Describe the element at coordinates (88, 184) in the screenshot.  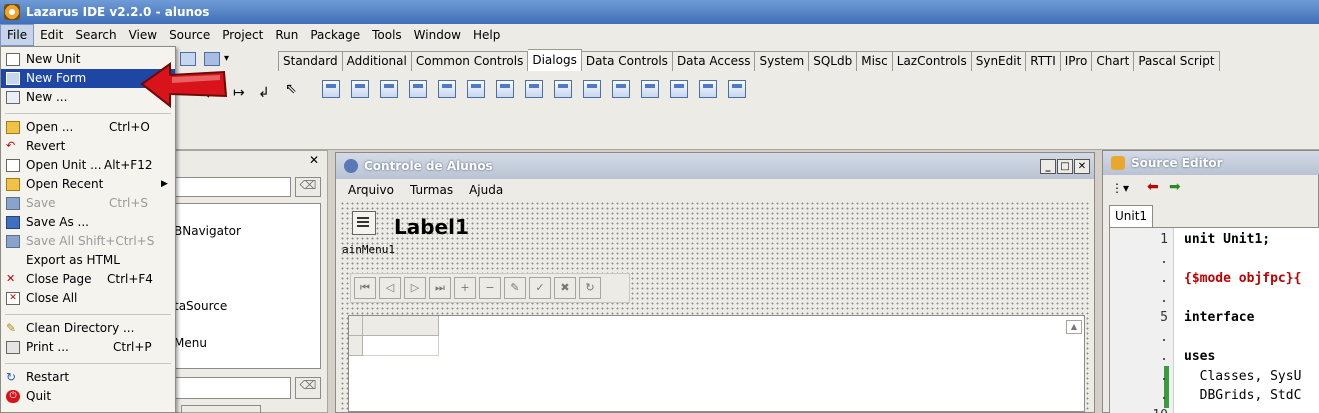
I see `menu-item-open-recent: Open Recent ▶` at that location.